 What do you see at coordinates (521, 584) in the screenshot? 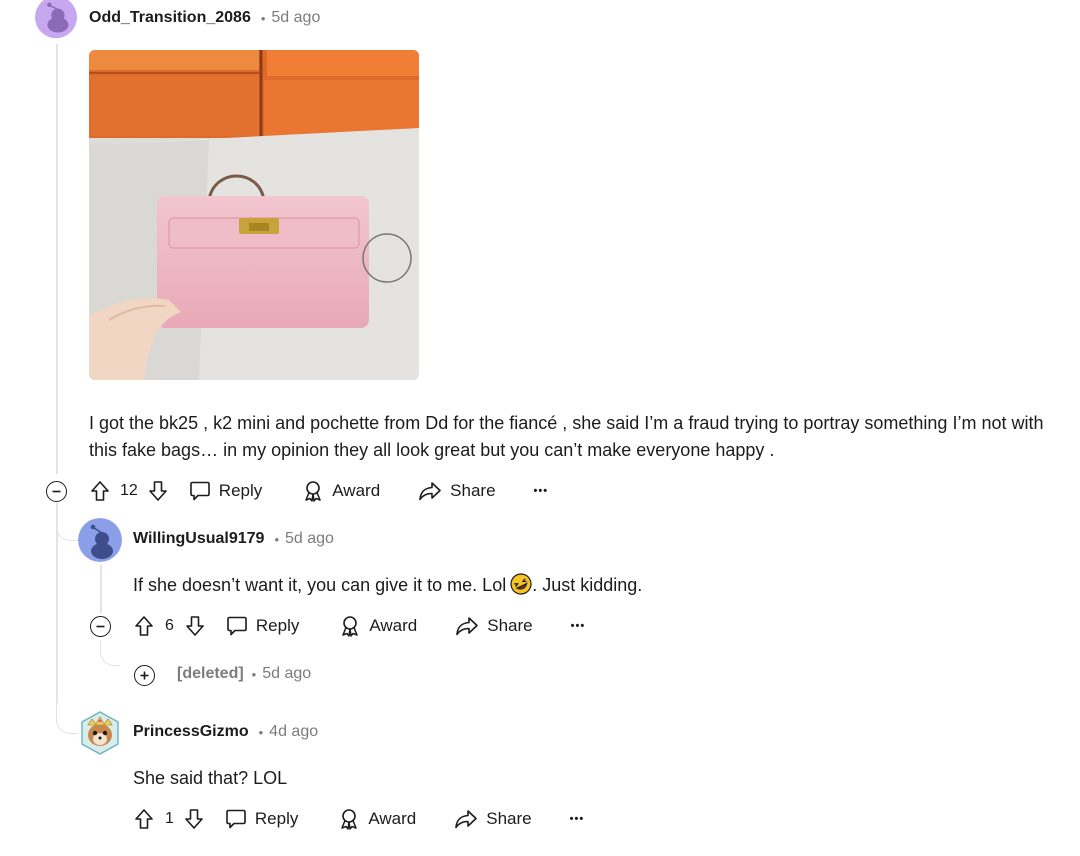
I see `rofl-emoji-icon` at bounding box center [521, 584].